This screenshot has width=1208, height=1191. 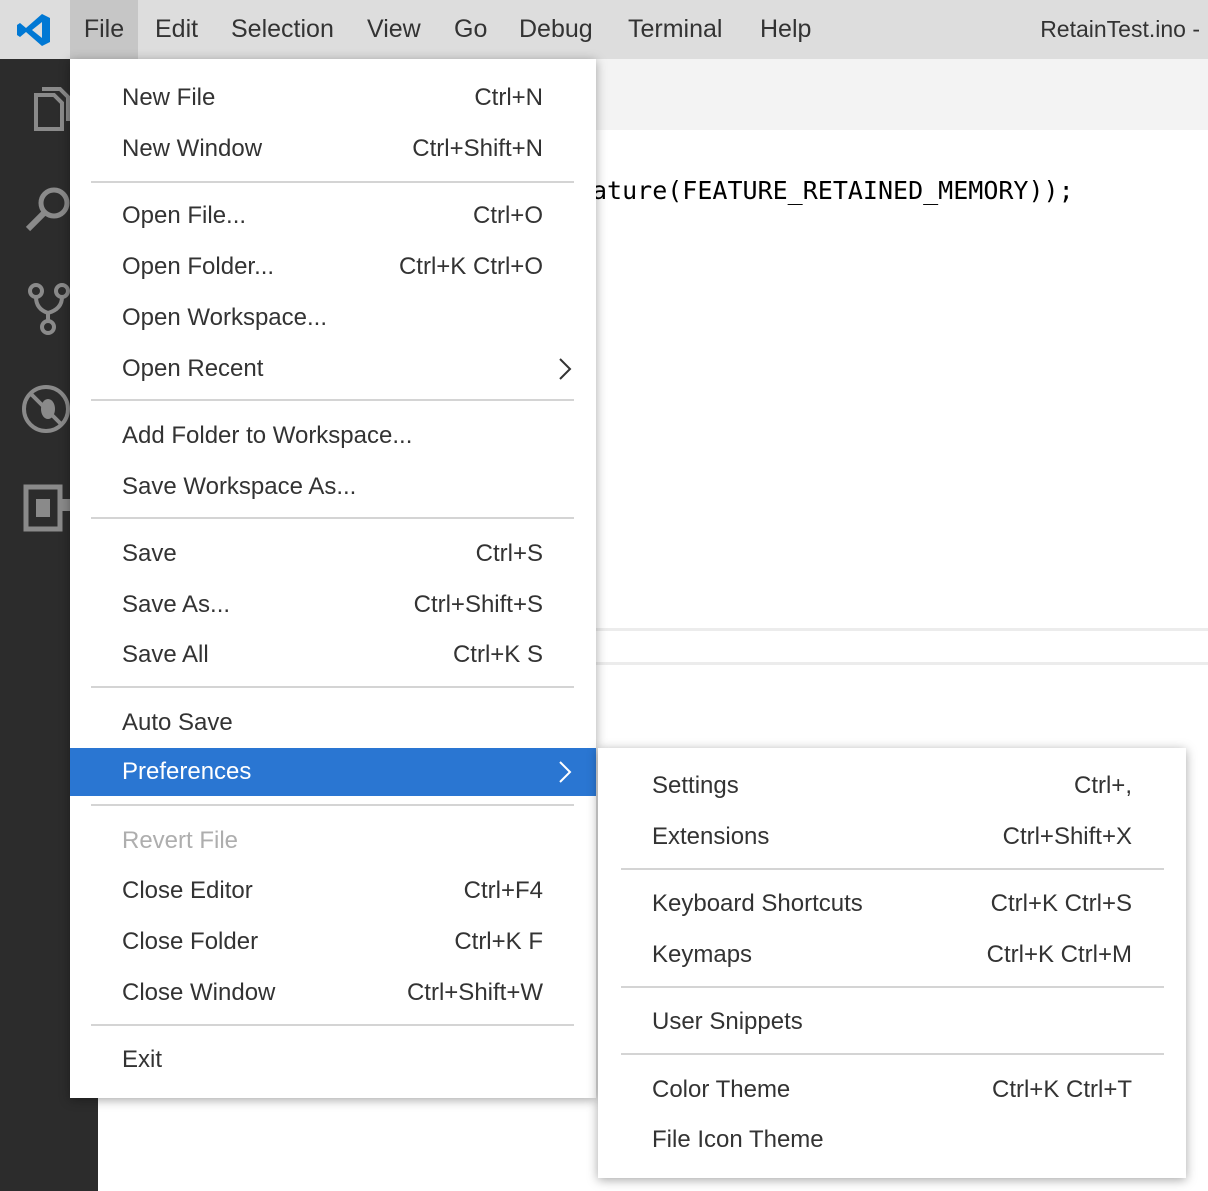 What do you see at coordinates (892, 1022) in the screenshot?
I see `menu-item-user-snippets: User Snippets` at bounding box center [892, 1022].